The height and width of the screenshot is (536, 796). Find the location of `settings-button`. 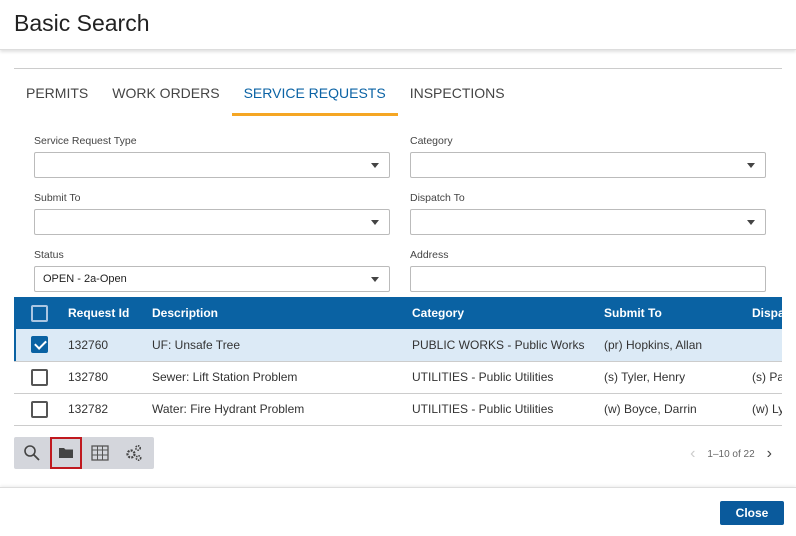

settings-button is located at coordinates (134, 453).